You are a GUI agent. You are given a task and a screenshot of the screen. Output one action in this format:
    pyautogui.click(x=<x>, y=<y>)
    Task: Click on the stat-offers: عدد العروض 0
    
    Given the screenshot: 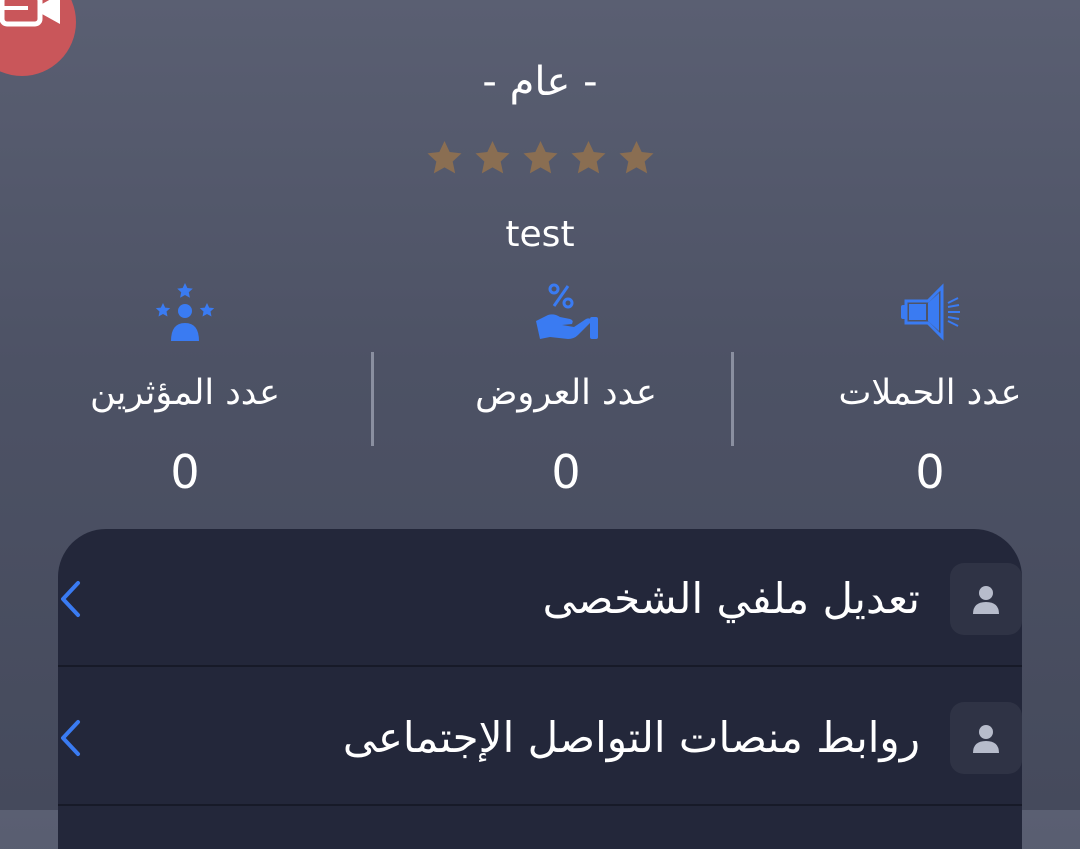 What is the action you would take?
    pyautogui.click(x=566, y=390)
    